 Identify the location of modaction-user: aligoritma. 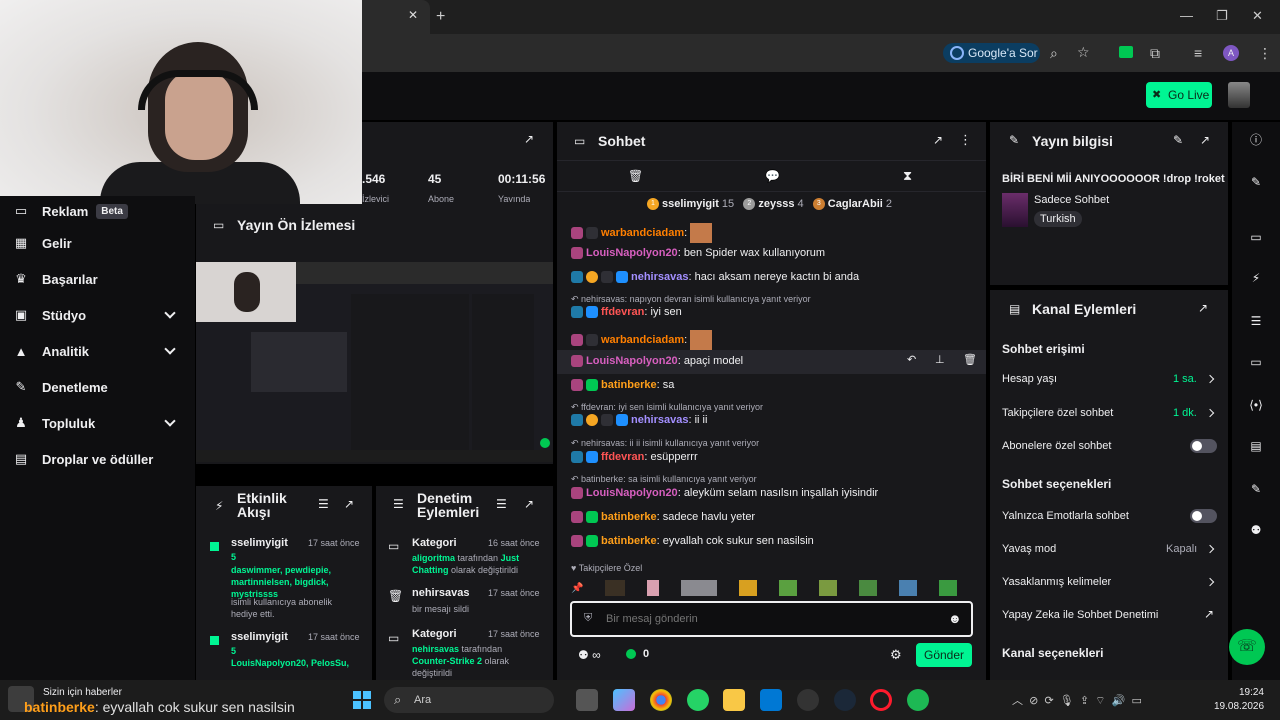
(433, 558).